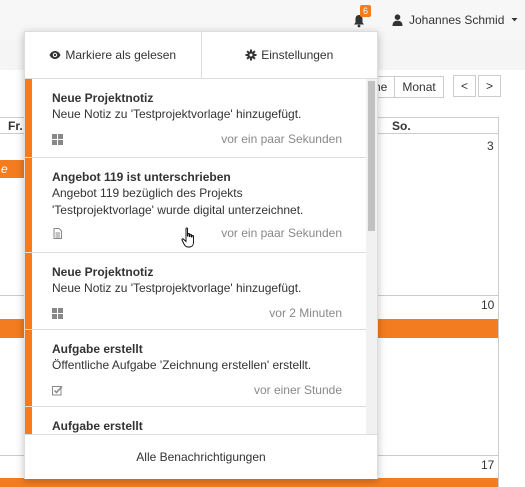  What do you see at coordinates (371, 156) in the screenshot?
I see `scrollbar-thumb` at bounding box center [371, 156].